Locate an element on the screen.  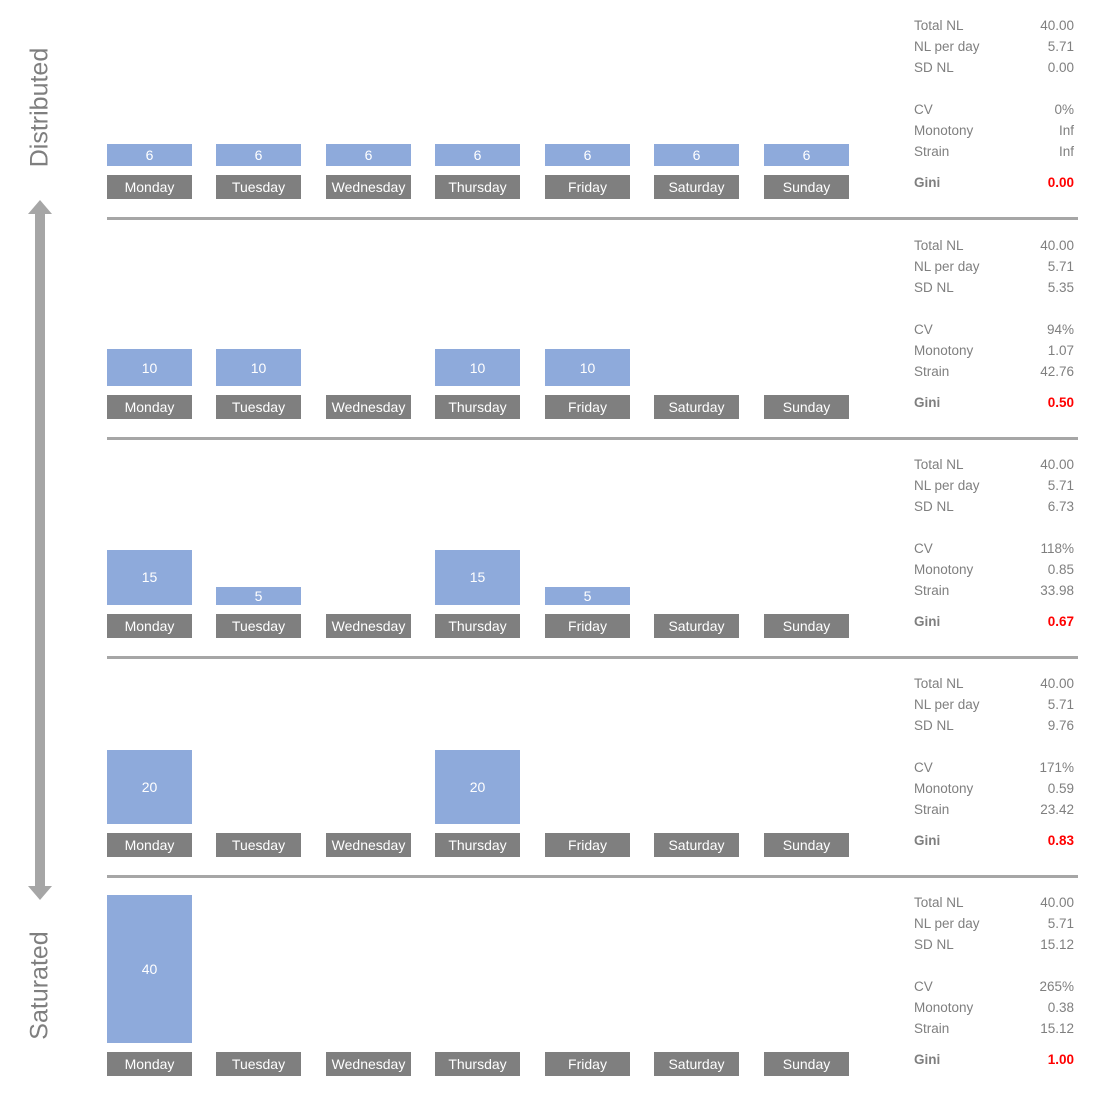
stat-value: 15.12 is located at coordinates (1057, 944).